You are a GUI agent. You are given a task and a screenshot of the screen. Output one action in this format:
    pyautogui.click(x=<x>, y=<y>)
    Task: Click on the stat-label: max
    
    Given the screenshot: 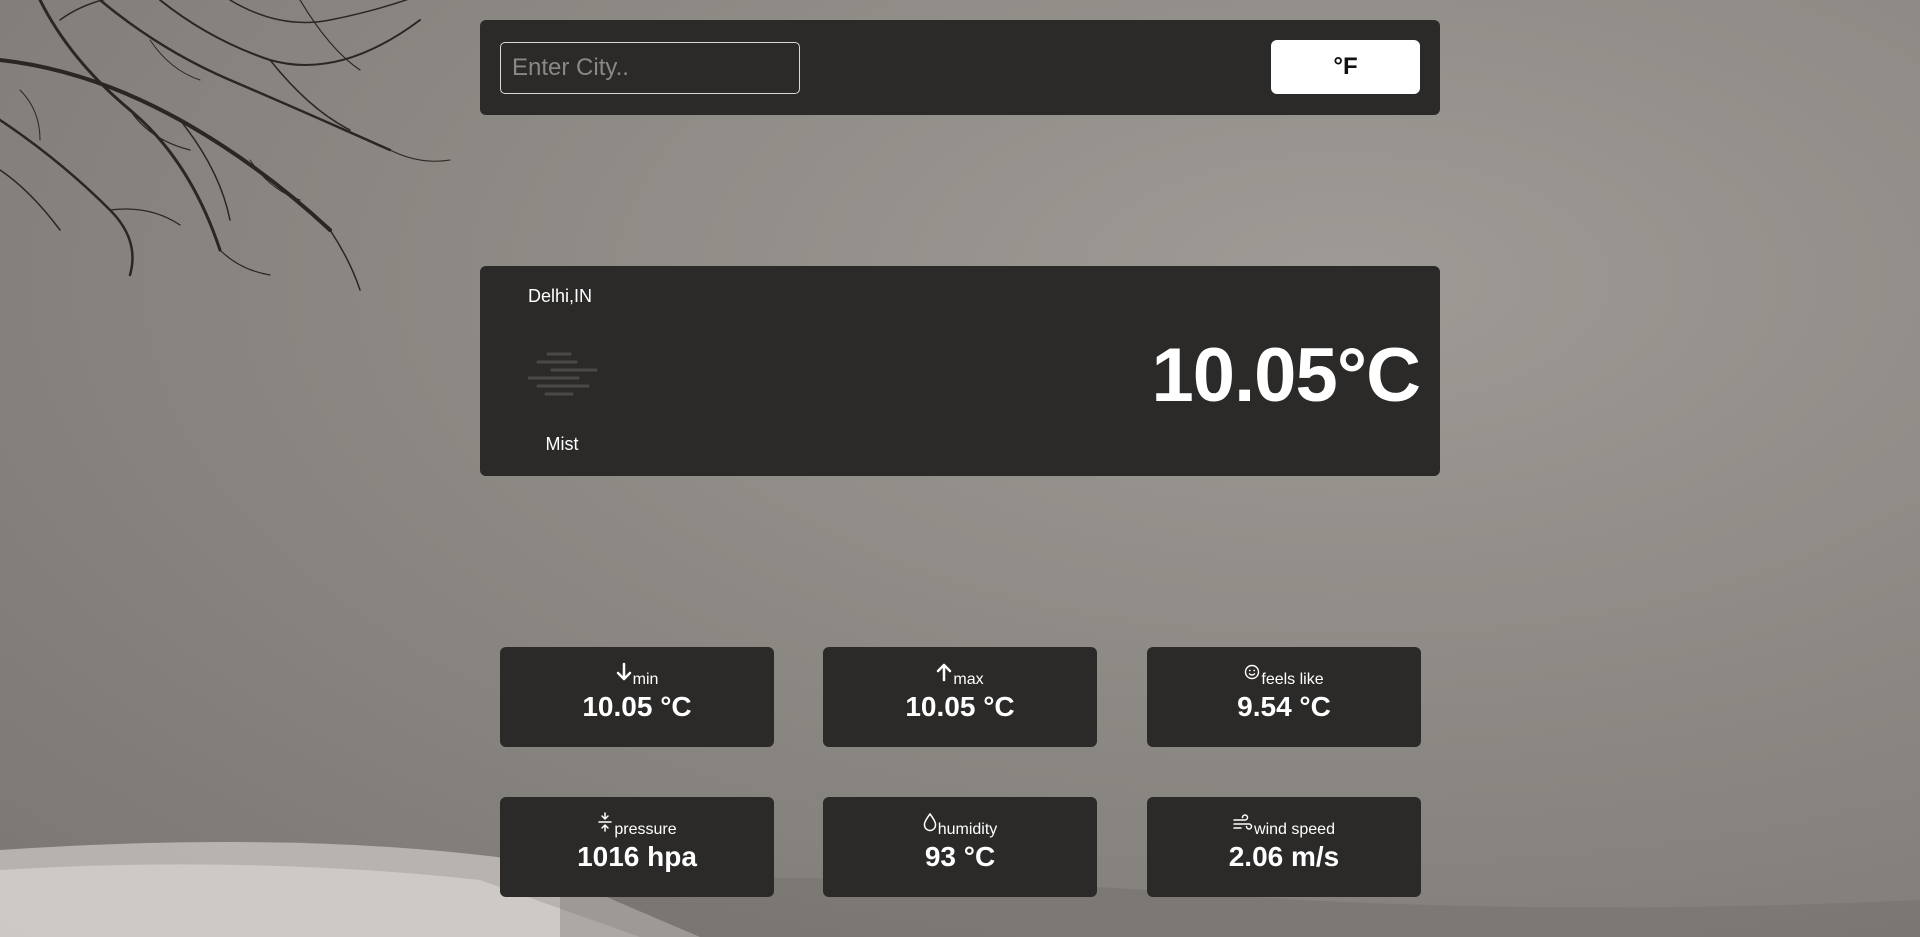 What is the action you would take?
    pyautogui.click(x=968, y=679)
    